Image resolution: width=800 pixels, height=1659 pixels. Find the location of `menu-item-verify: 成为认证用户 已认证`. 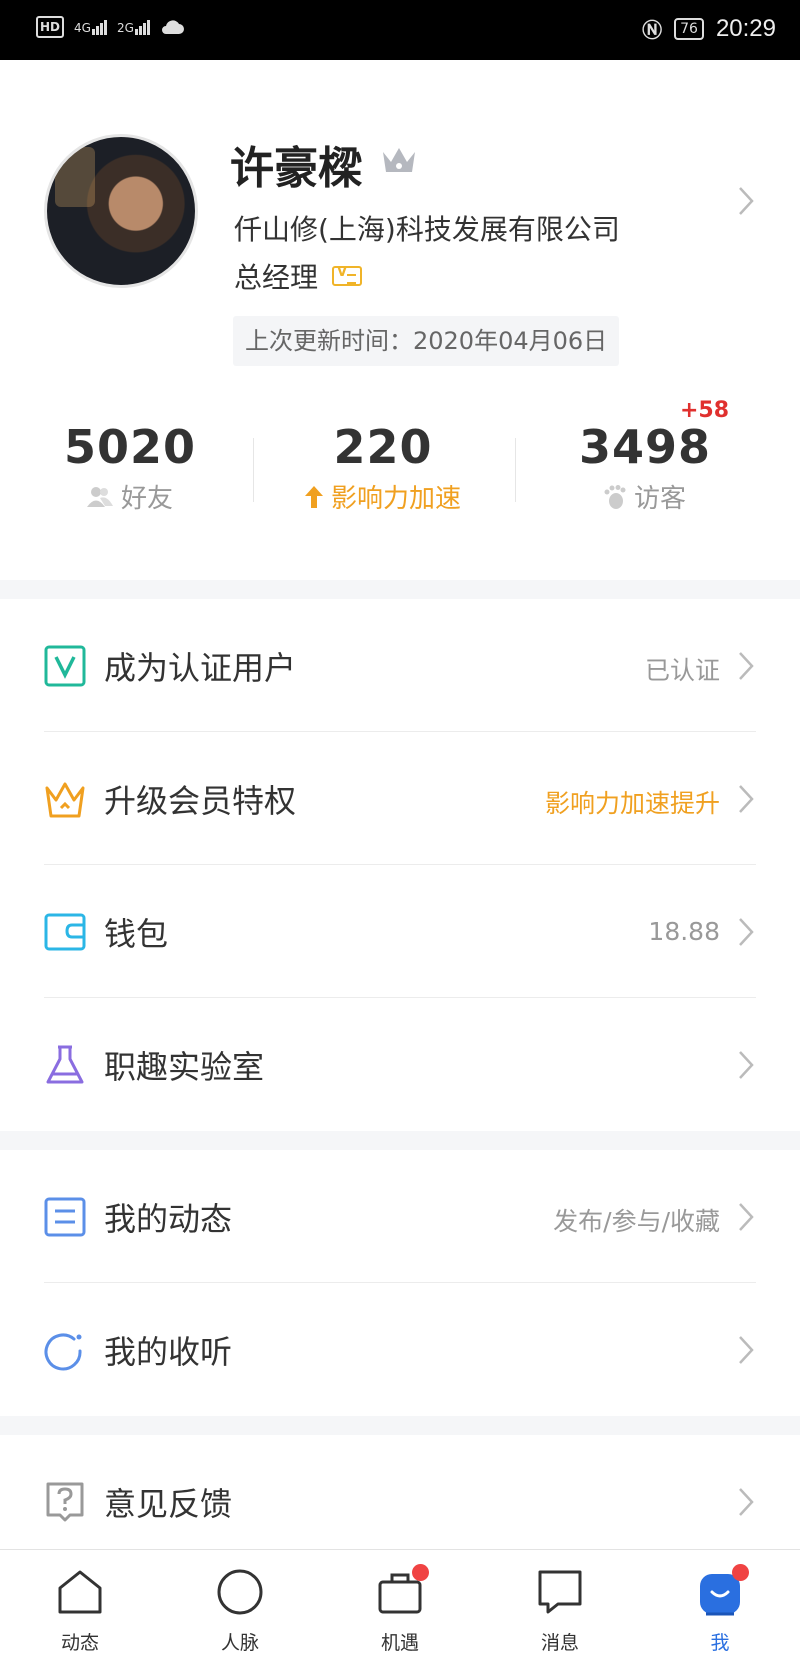

menu-item-verify: 成为认证用户 已认证 is located at coordinates (400, 665).